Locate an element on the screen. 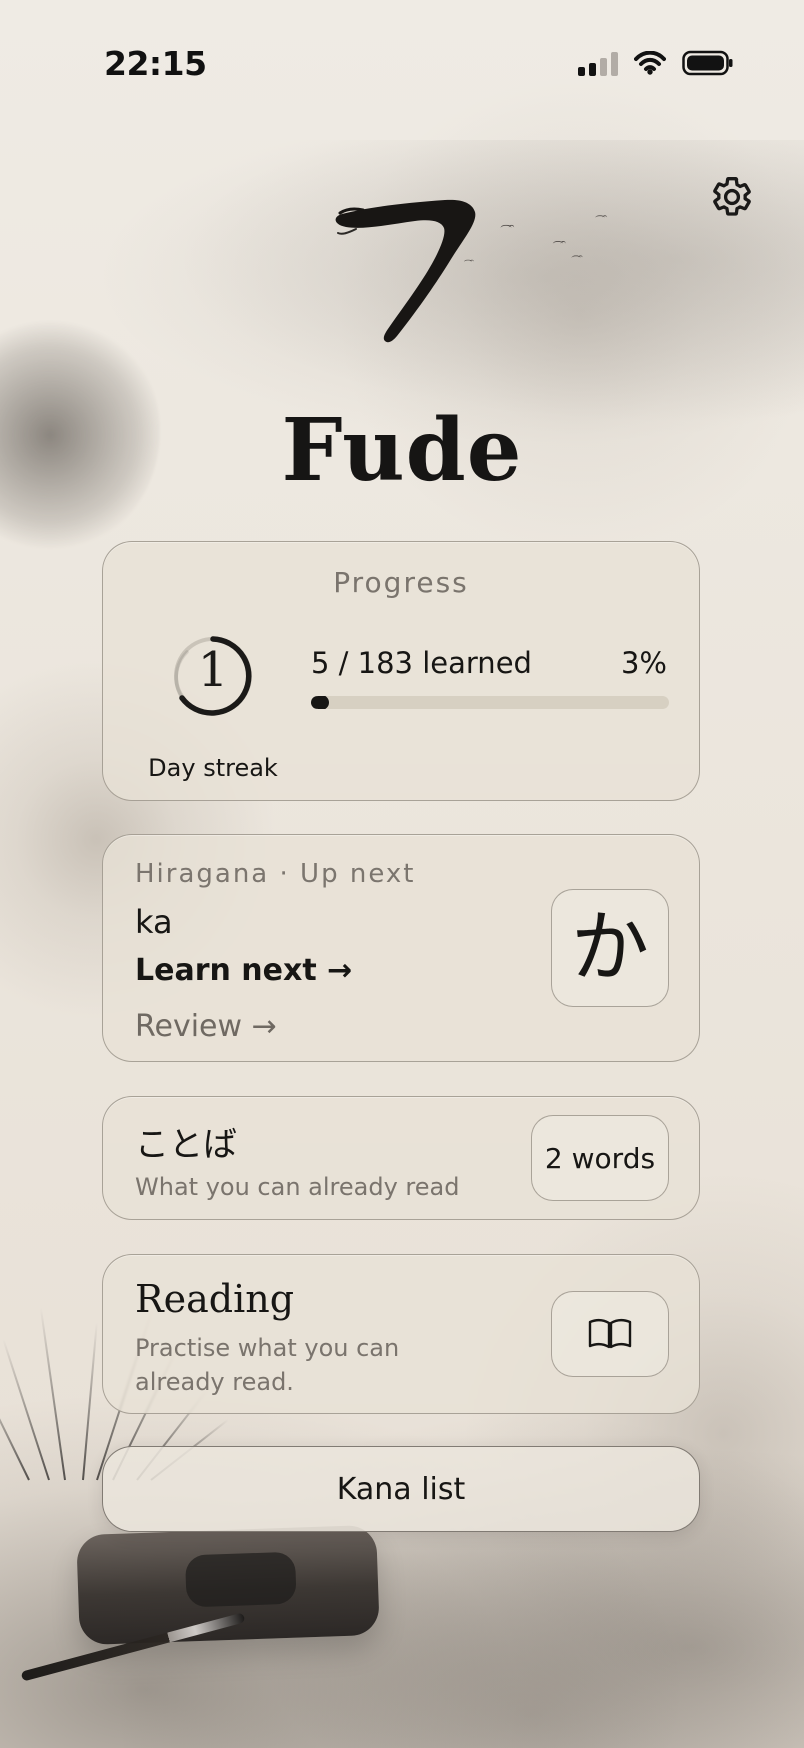 The image size is (804, 1748). up-next-character: か is located at coordinates (609, 948).